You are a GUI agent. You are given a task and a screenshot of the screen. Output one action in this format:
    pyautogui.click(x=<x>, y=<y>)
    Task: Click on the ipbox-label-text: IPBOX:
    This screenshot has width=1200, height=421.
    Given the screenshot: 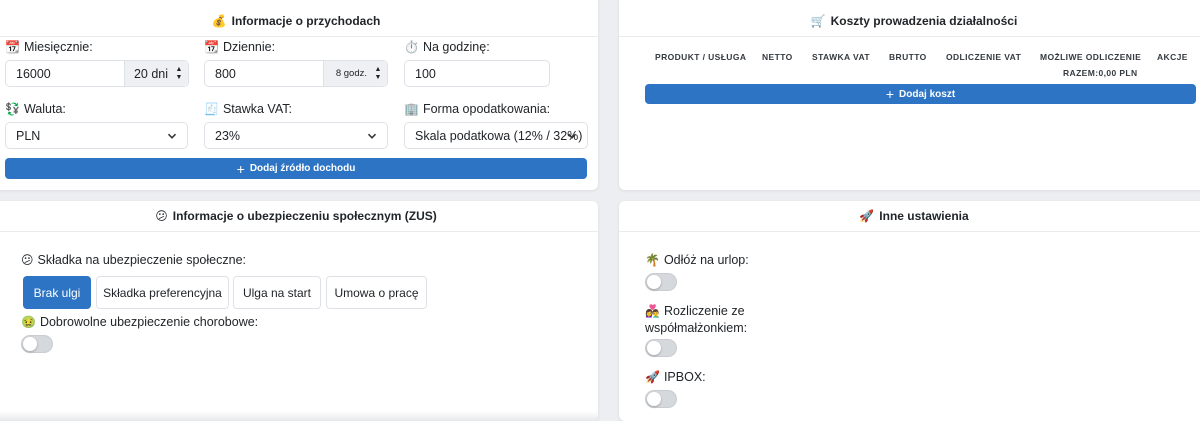 What is the action you would take?
    pyautogui.click(x=684, y=377)
    